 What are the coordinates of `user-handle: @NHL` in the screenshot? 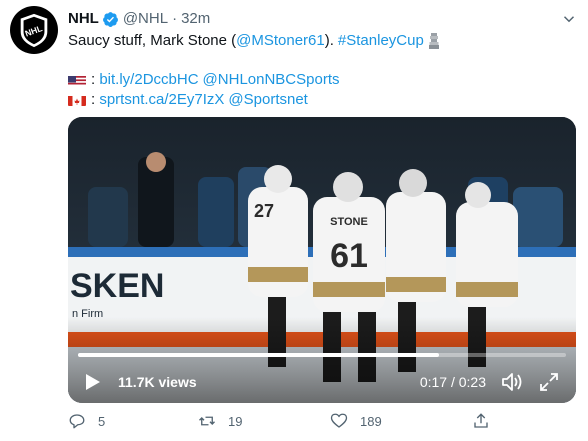 It's located at (145, 19).